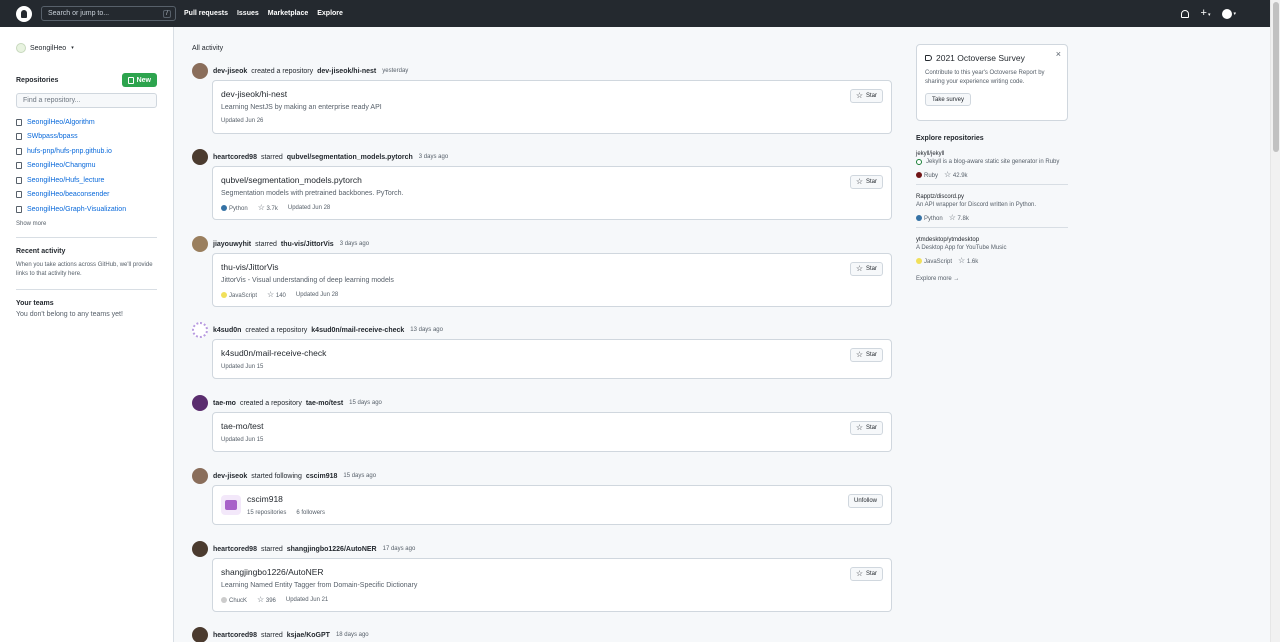 This screenshot has height=642, width=1280. I want to click on event-target-link: k4sud0n/mail-receive-check, so click(357, 330).